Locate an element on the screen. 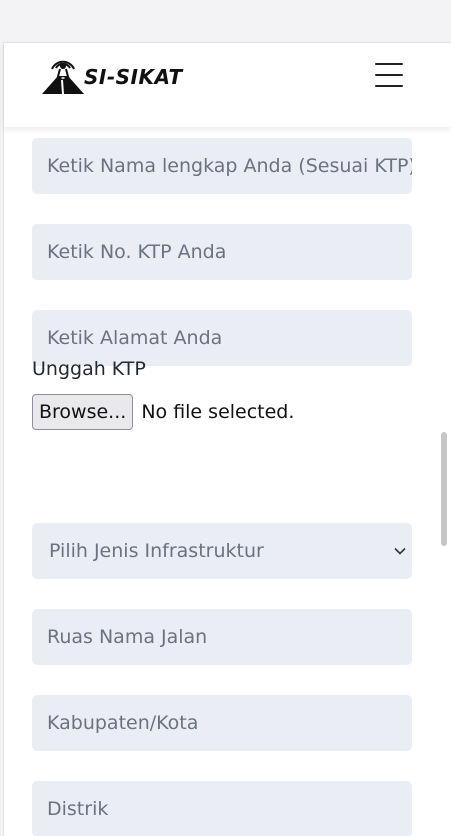 The height and width of the screenshot is (836, 451). jenis-infrastruktur-value: Pilih Jenis Infrastruktur is located at coordinates (156, 551).